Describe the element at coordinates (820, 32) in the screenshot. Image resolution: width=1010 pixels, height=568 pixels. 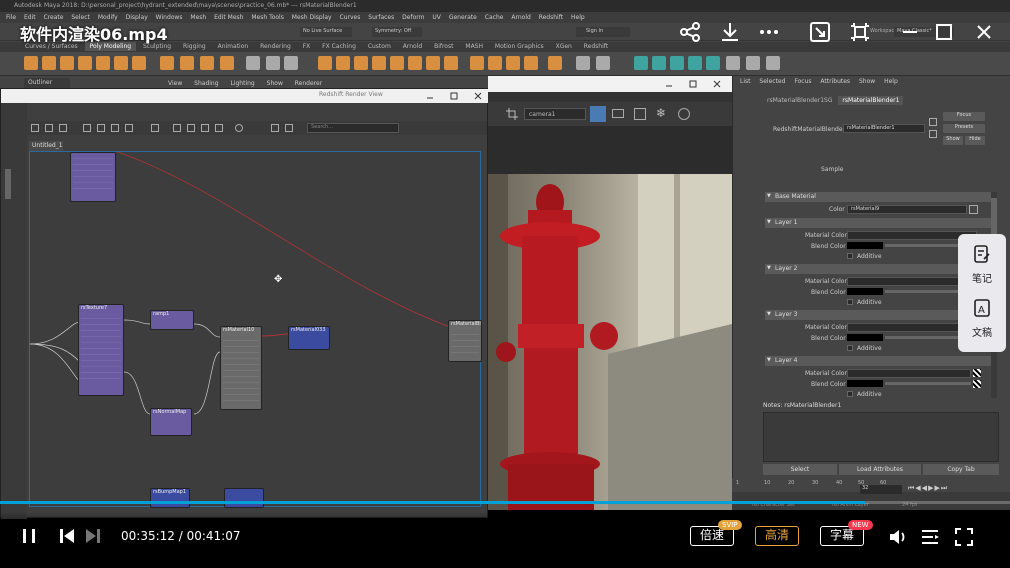
I see `picture-in-picture-icon` at that location.